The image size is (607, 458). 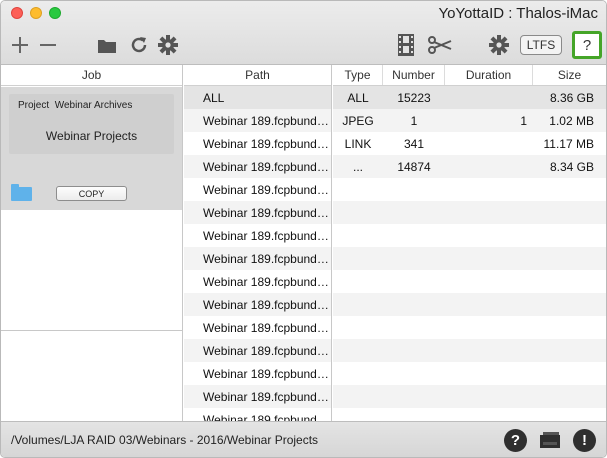 I want to click on stats-row: JPEG 1 1 1.02 MB, so click(x=469, y=120).